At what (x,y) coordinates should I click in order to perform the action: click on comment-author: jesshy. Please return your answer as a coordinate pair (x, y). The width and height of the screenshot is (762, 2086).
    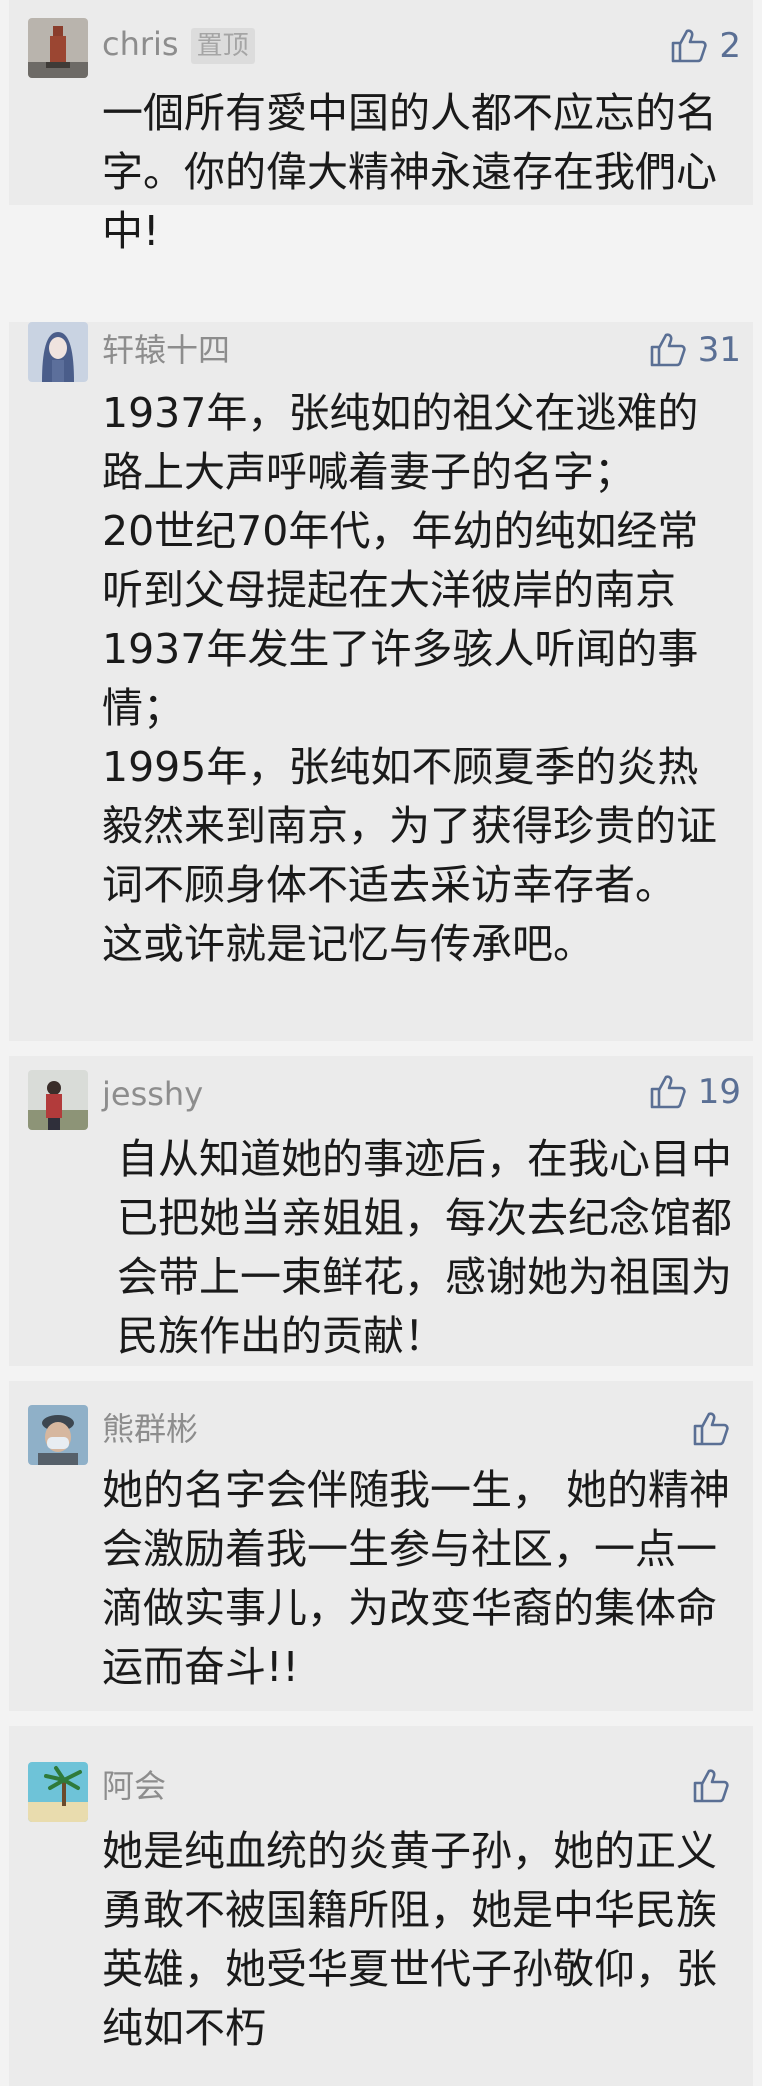
    Looking at the image, I should click on (152, 1094).